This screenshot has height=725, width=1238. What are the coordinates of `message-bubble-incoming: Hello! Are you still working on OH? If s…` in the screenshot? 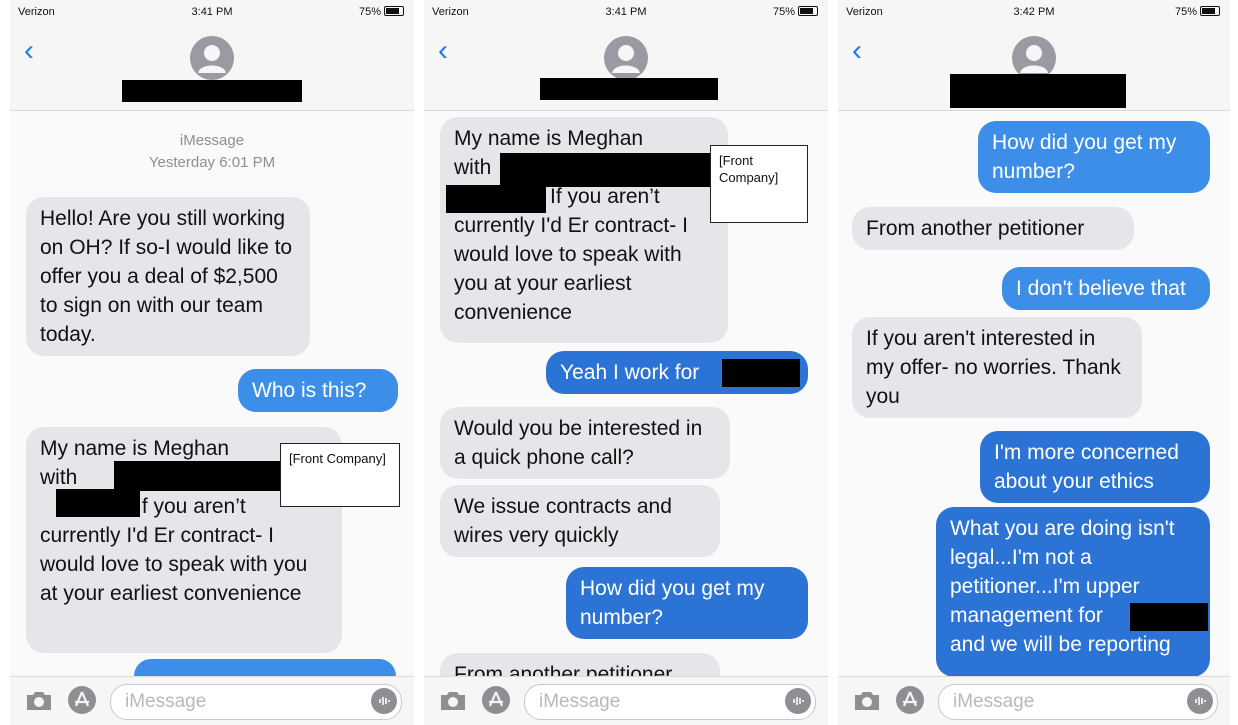 It's located at (168, 276).